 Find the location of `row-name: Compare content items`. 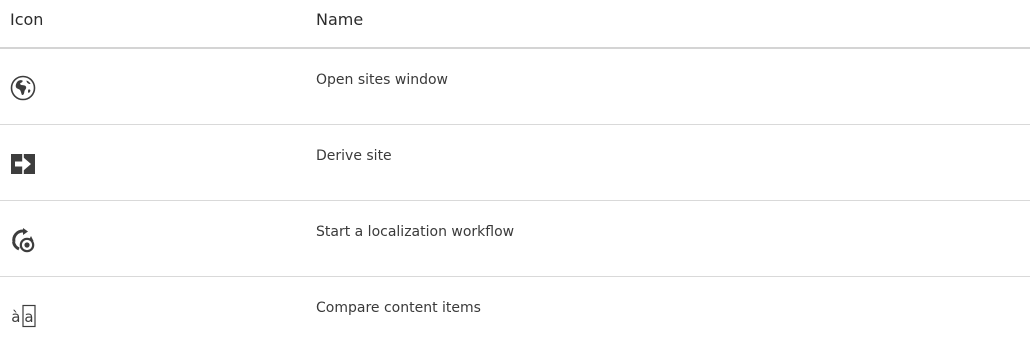

row-name: Compare content items is located at coordinates (398, 308).